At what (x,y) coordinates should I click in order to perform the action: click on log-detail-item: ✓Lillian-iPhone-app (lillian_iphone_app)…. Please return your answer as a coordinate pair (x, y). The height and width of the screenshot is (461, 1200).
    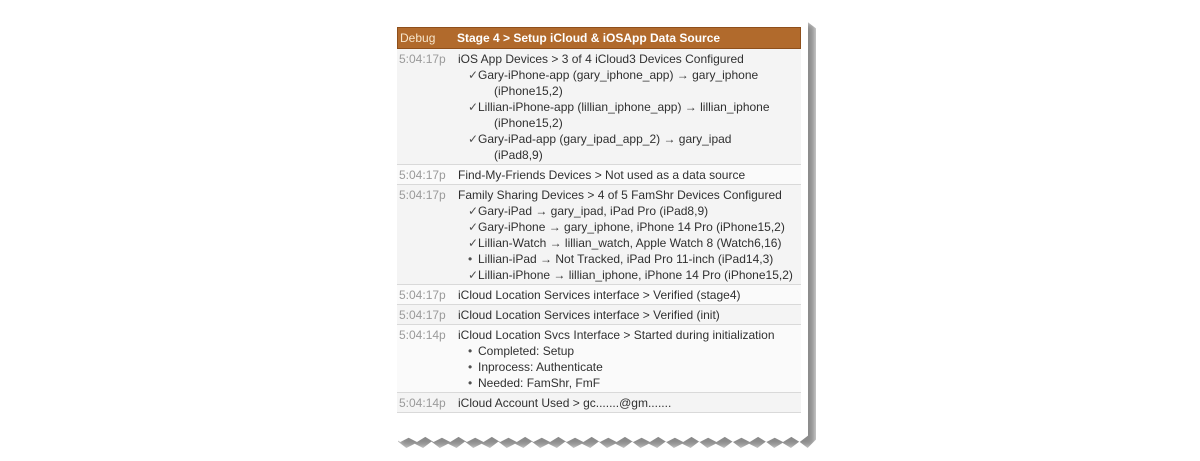
    Looking at the image, I should click on (629, 107).